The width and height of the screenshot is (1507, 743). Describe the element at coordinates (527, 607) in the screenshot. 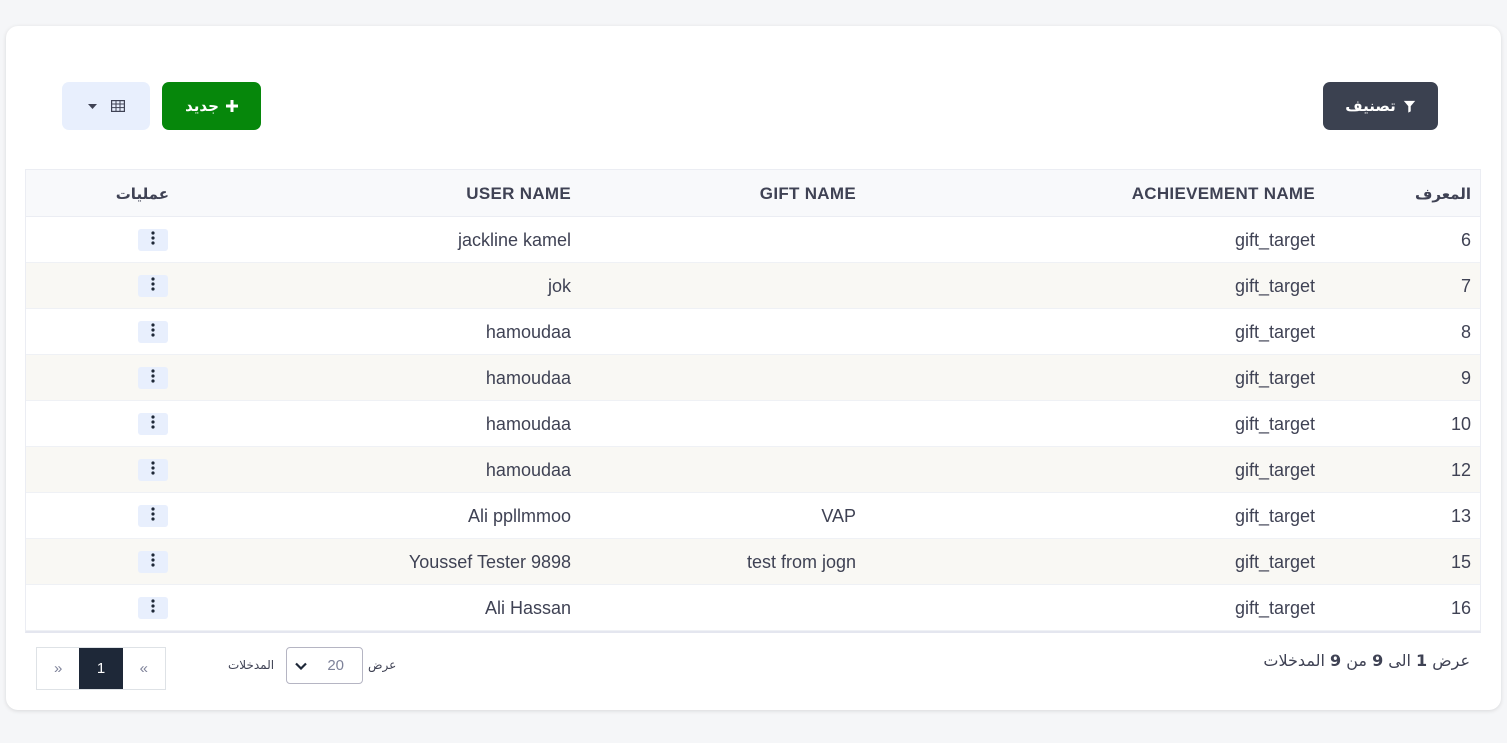

I see `cell-user-name: Ali Hassan` at that location.